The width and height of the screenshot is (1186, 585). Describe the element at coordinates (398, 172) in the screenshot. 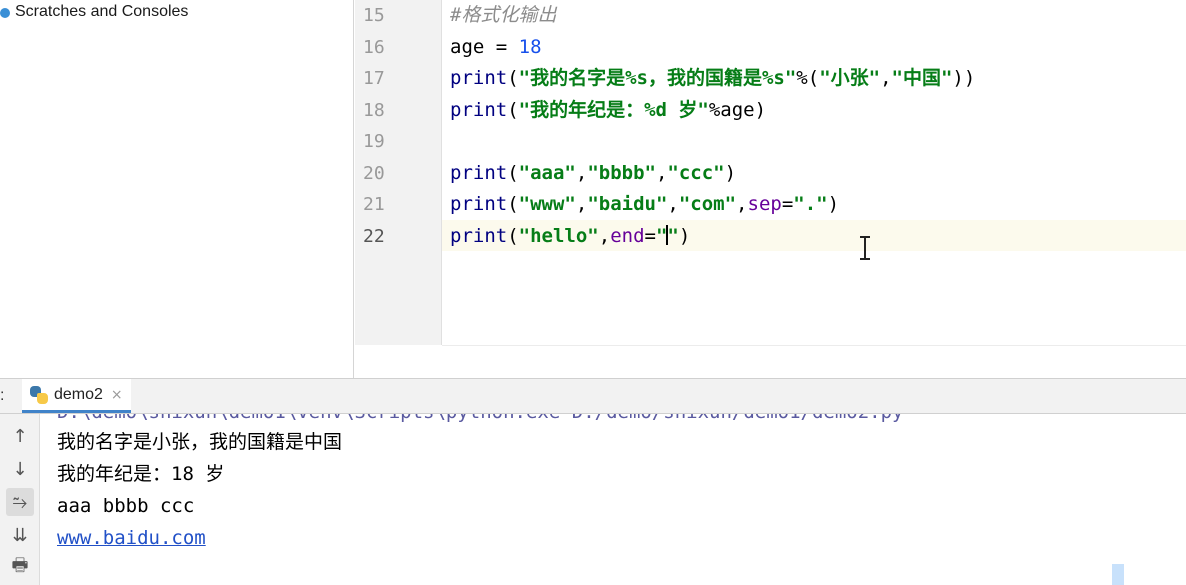

I see `line-number-gutter: 15 16 17 18 19 20 21 22` at that location.